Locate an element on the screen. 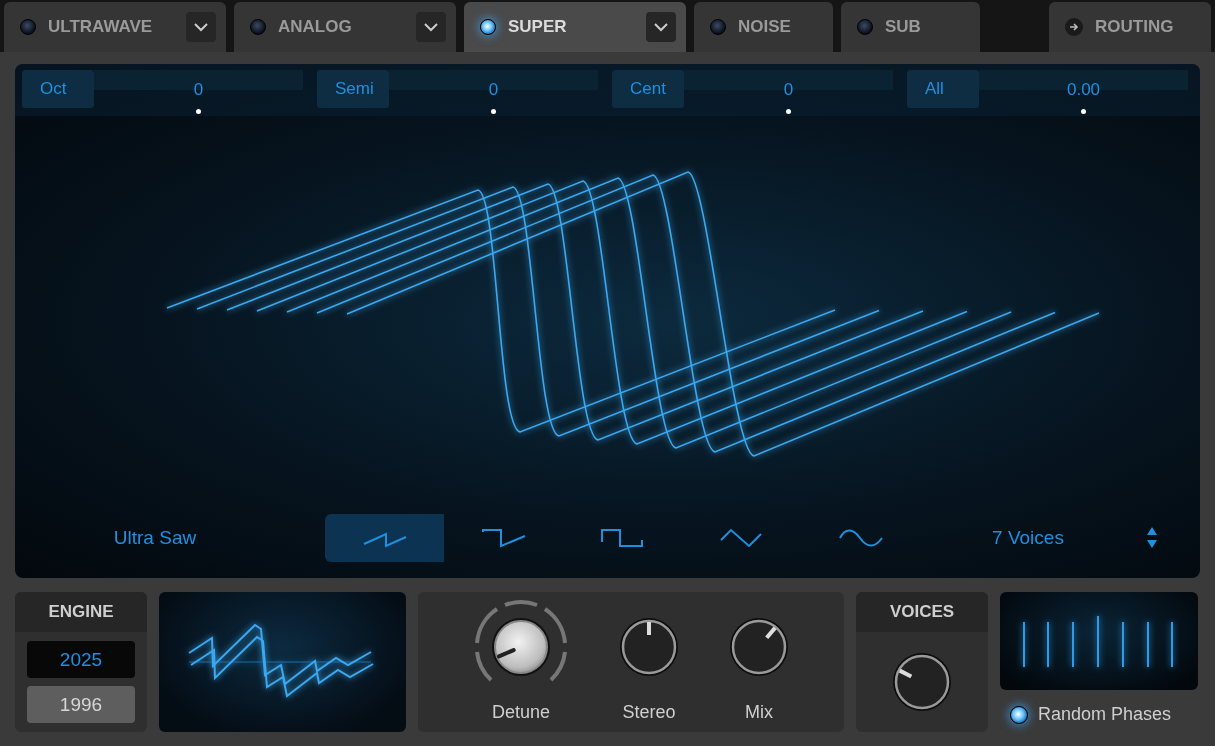 The width and height of the screenshot is (1215, 746). panel-title: VOICES is located at coordinates (922, 612).